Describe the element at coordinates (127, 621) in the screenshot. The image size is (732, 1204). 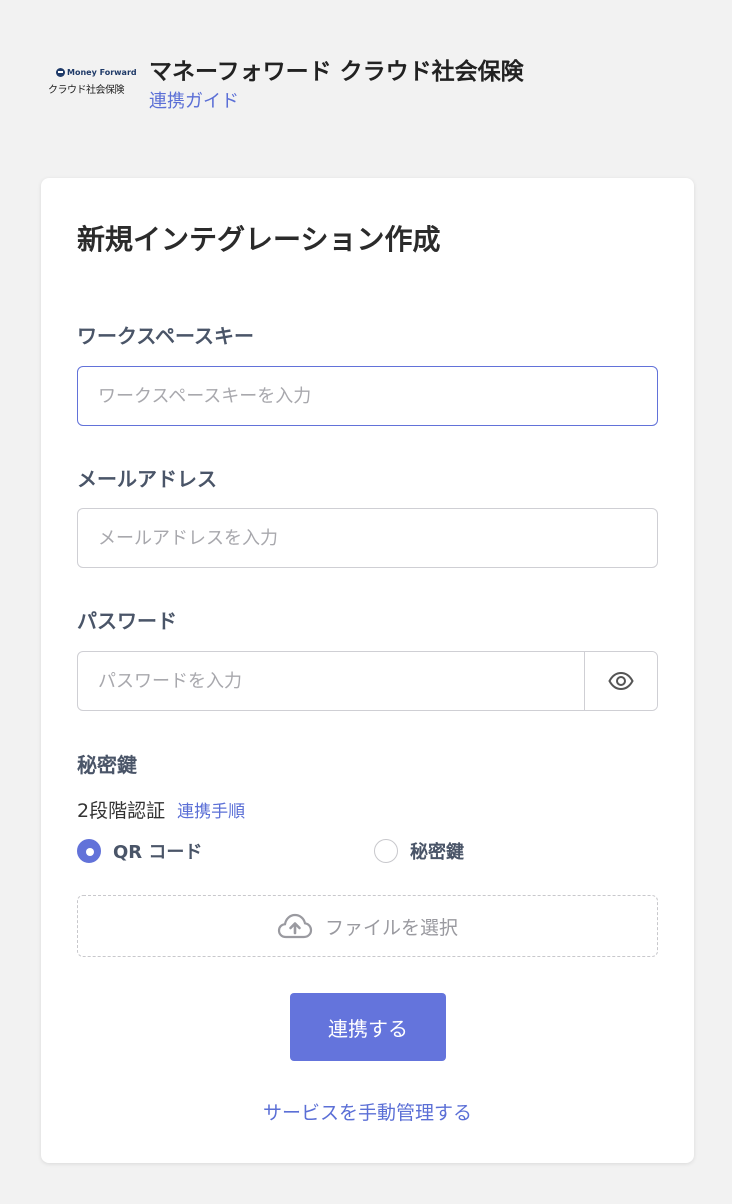
I see `password-label: パスワード` at that location.